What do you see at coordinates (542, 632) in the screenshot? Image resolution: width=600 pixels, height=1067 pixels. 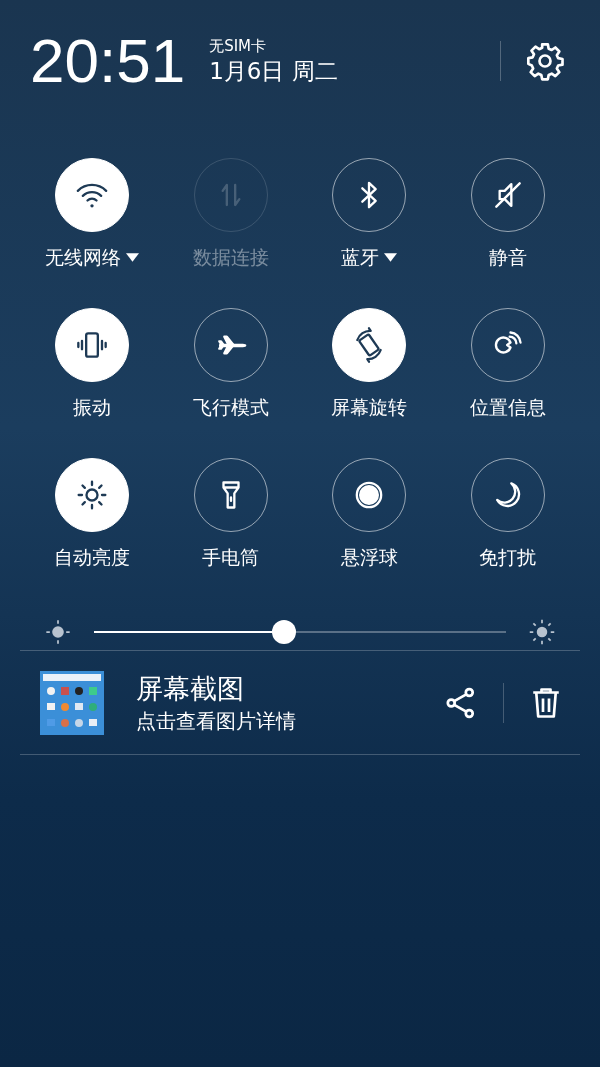 I see `bright-sun-icon` at bounding box center [542, 632].